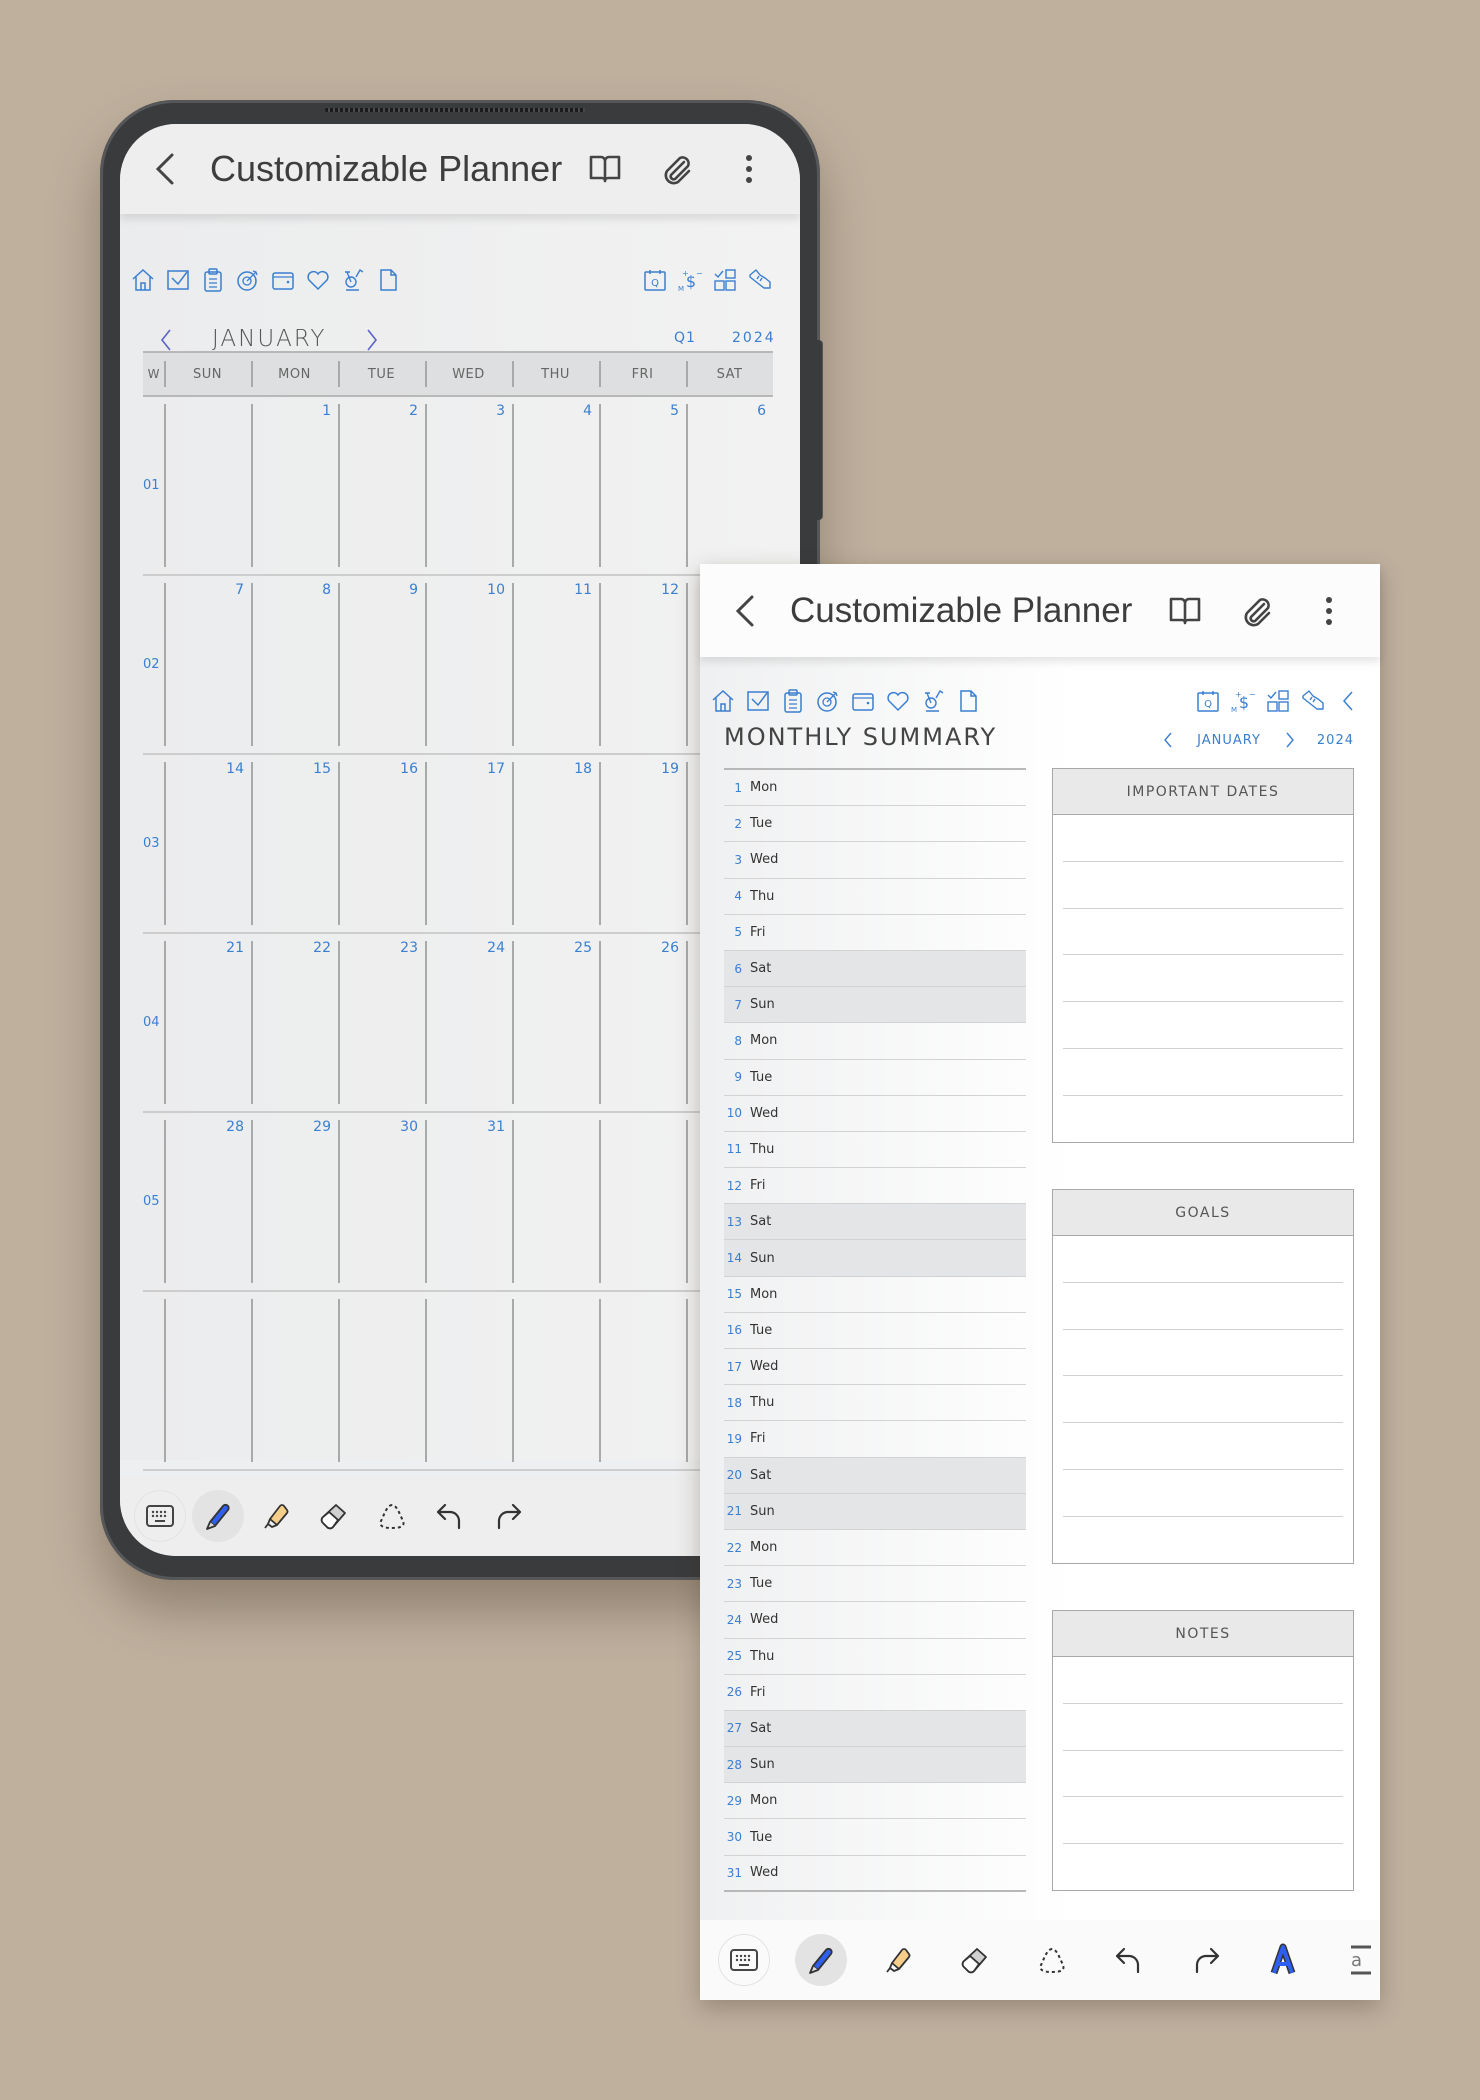 The height and width of the screenshot is (2100, 1480). Describe the element at coordinates (468, 485) in the screenshot. I see `calendar-day-cell: 3` at that location.